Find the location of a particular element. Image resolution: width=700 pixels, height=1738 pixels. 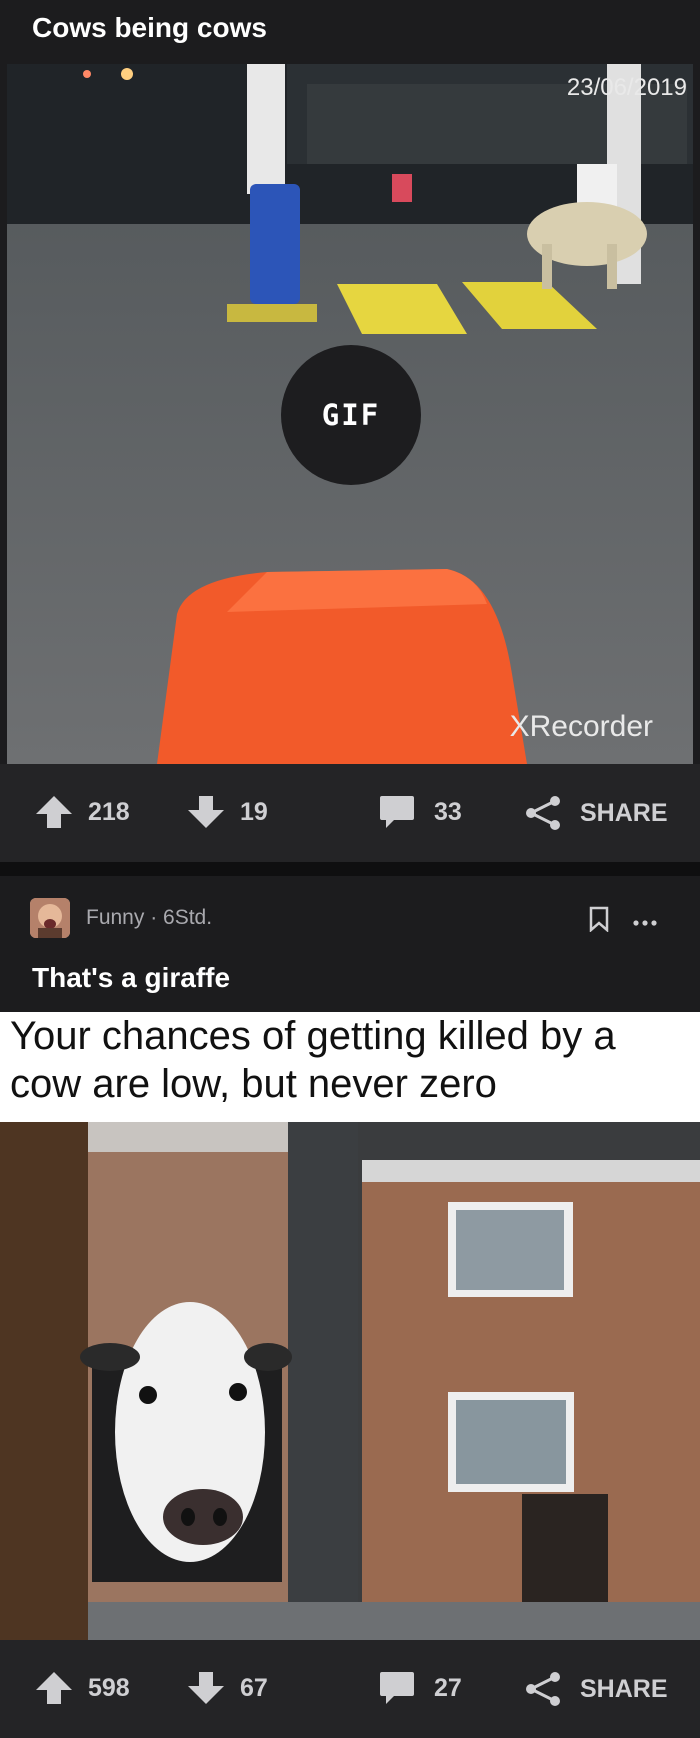

post2-comment-button: 27 is located at coordinates (420, 1688).